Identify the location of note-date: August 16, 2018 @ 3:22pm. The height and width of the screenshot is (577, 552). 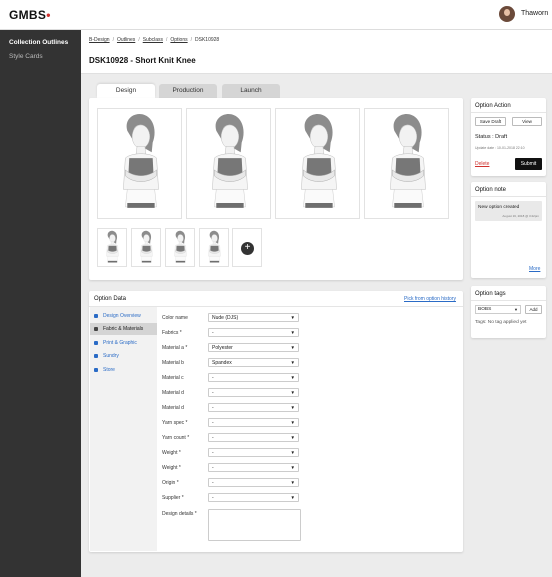
(520, 216).